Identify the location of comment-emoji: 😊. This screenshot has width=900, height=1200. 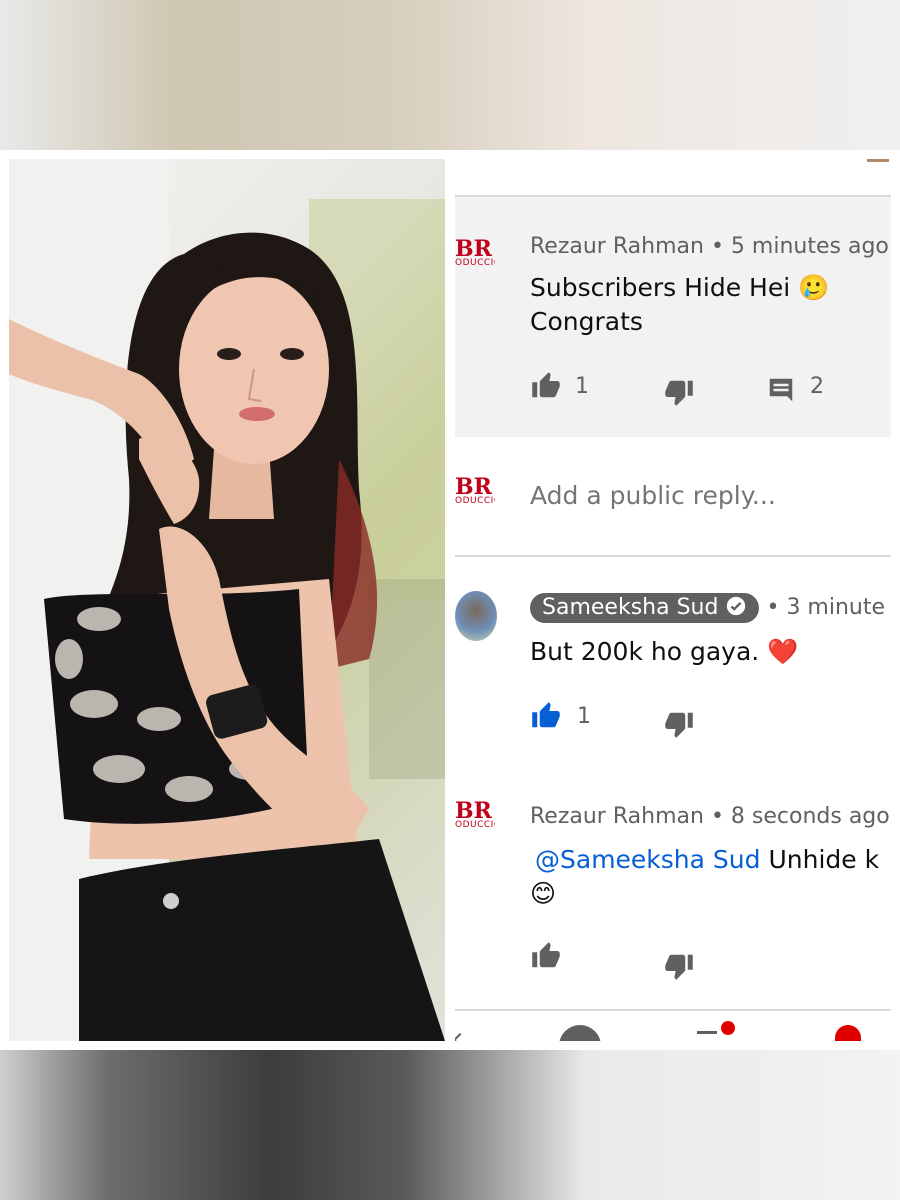
(543, 893).